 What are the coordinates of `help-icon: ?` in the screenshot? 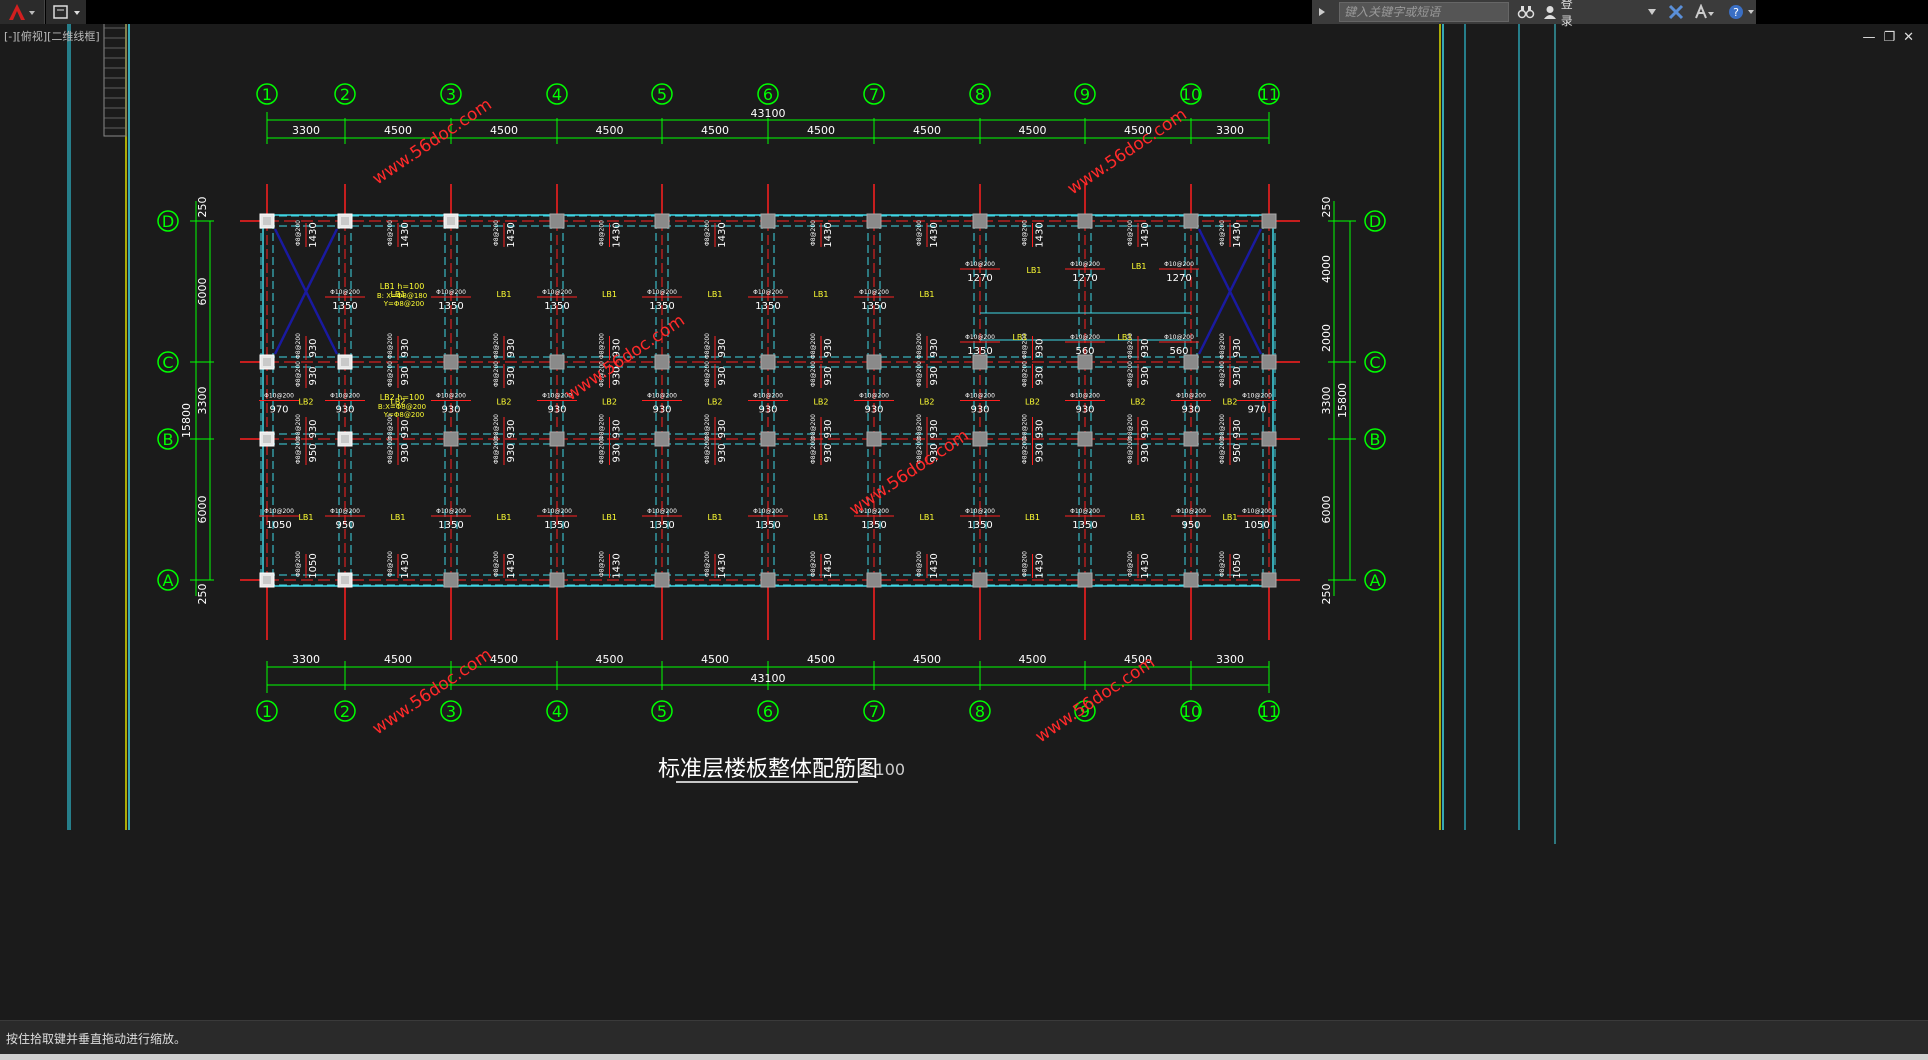 It's located at (1742, 12).